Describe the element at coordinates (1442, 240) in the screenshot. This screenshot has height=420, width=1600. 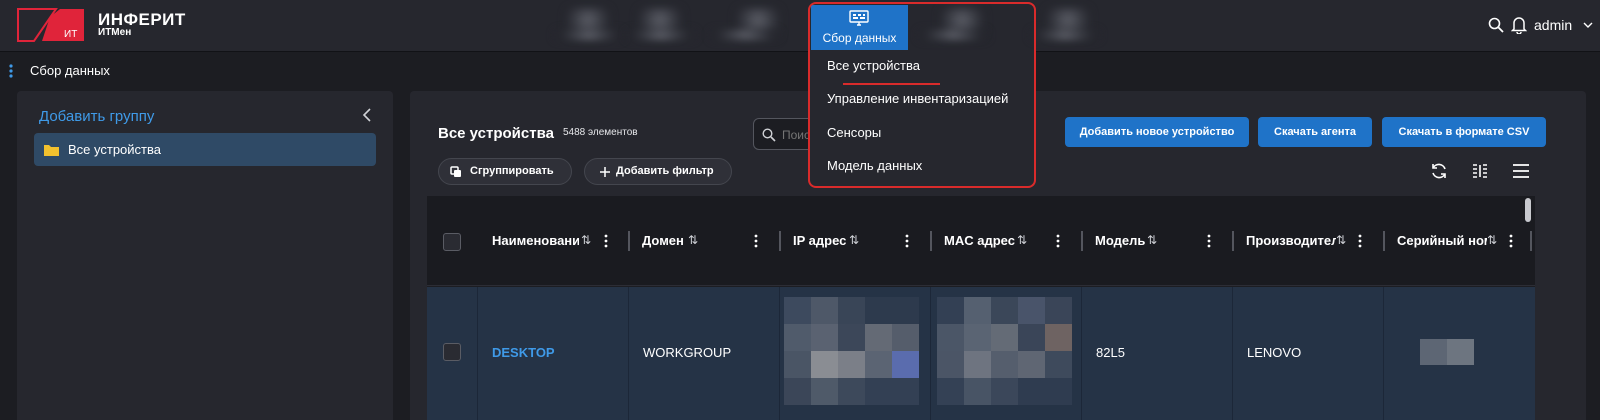
I see `column-label: Серийный ном` at that location.